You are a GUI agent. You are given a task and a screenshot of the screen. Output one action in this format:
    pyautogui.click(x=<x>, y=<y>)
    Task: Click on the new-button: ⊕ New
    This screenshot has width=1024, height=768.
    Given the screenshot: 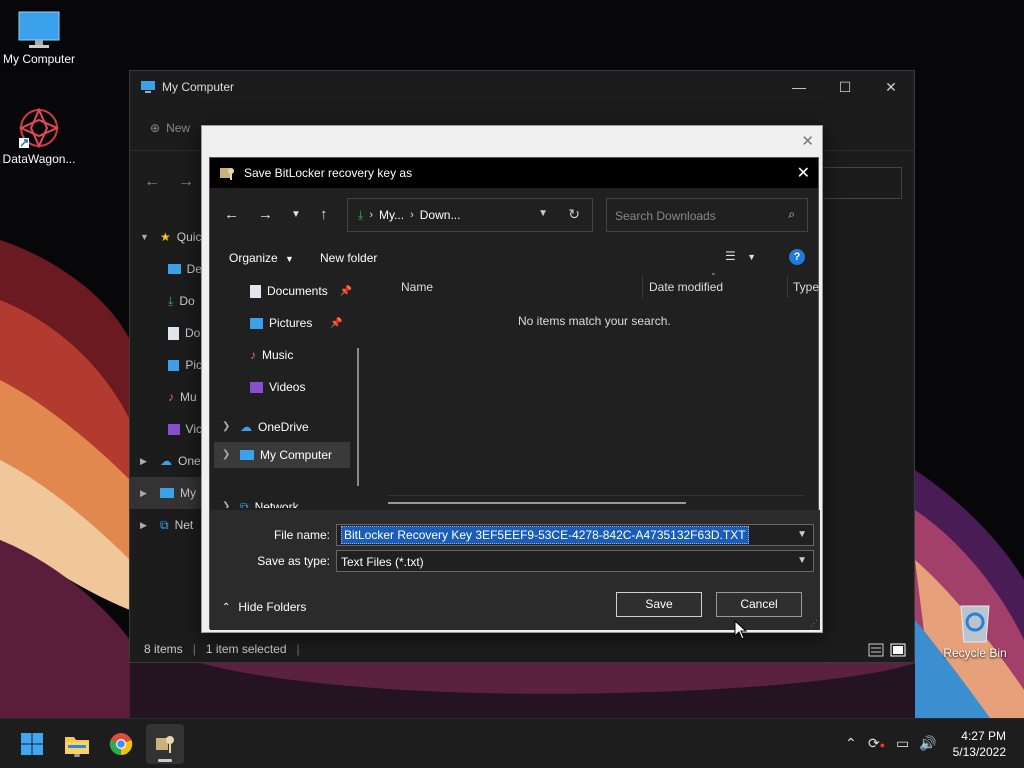 What is the action you would take?
    pyautogui.click(x=170, y=128)
    